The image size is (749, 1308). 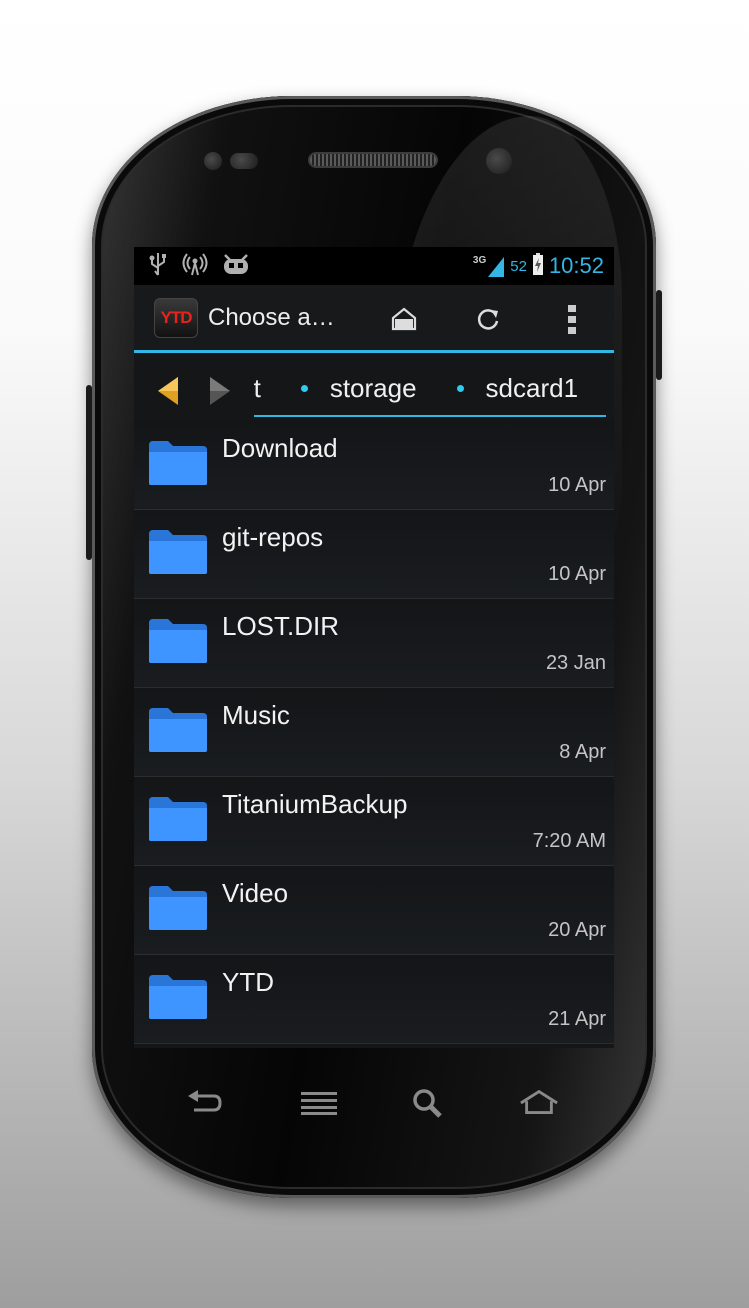 I want to click on back-icon, so click(x=204, y=1103).